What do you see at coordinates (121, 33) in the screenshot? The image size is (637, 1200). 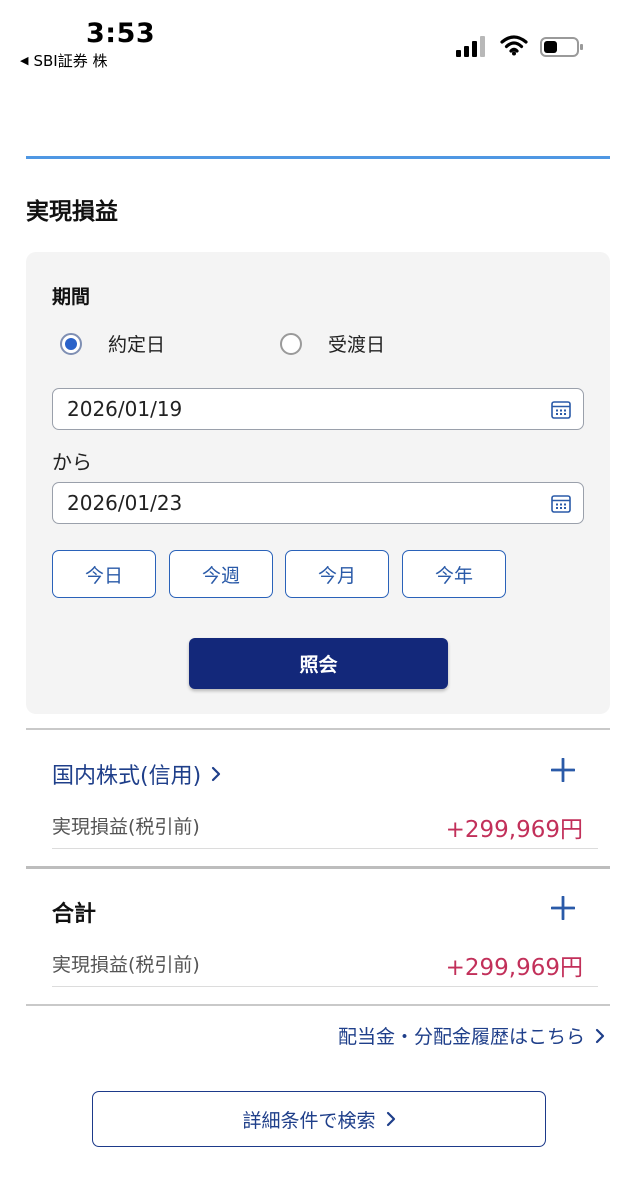 I see `status-time: 3:53` at bounding box center [121, 33].